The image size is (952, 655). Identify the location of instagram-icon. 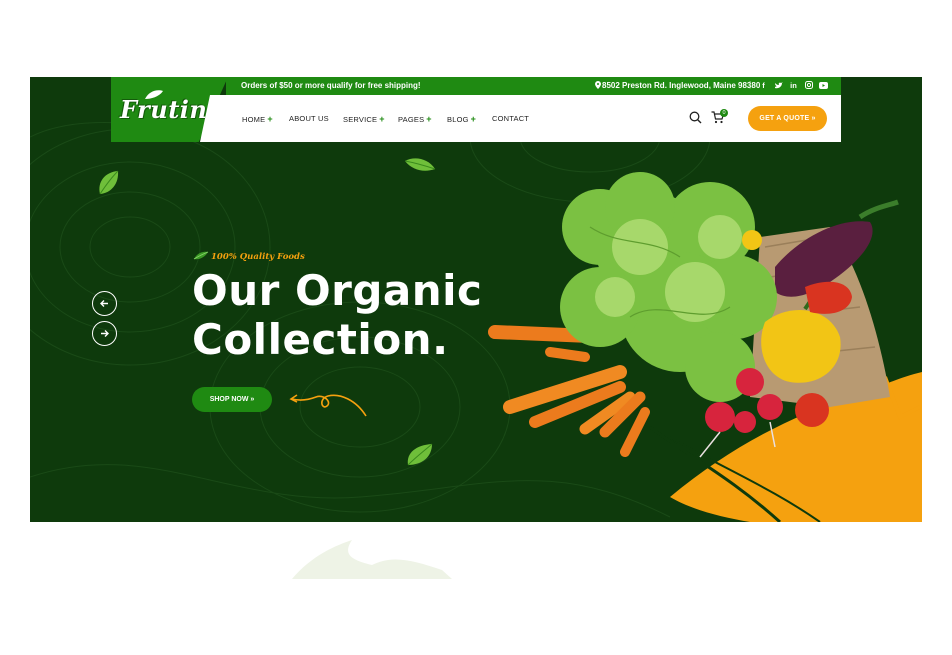
(808, 85).